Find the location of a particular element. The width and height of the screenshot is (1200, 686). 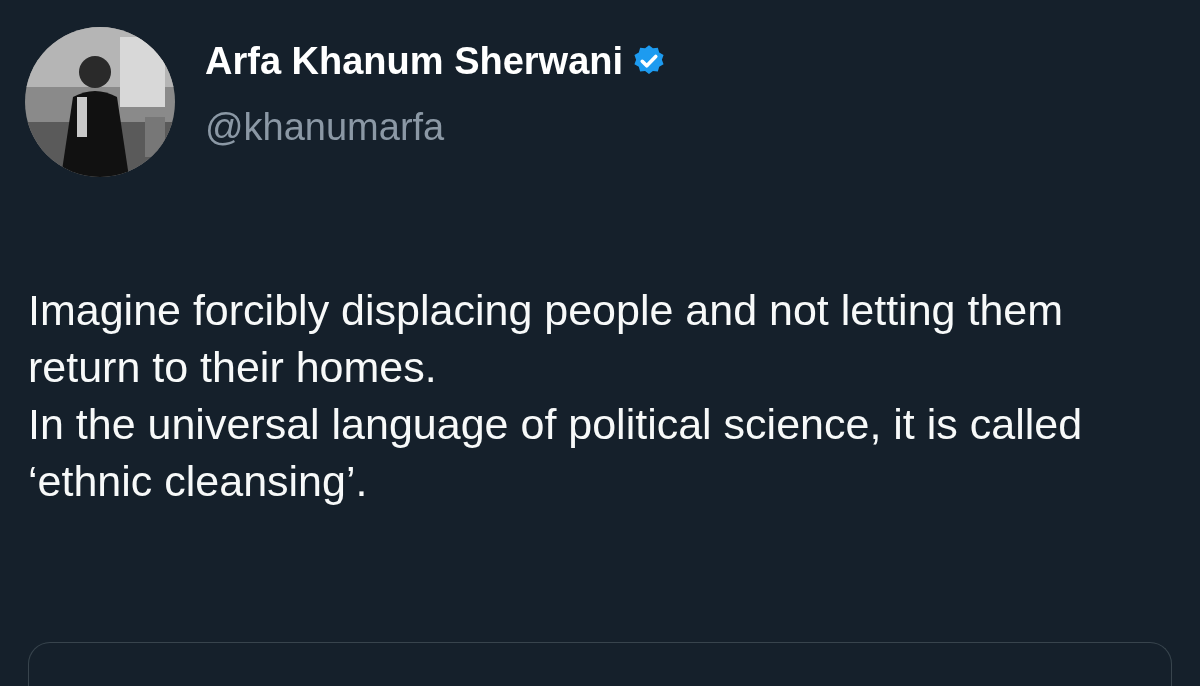

author-handle: @khanumarfa is located at coordinates (436, 127).